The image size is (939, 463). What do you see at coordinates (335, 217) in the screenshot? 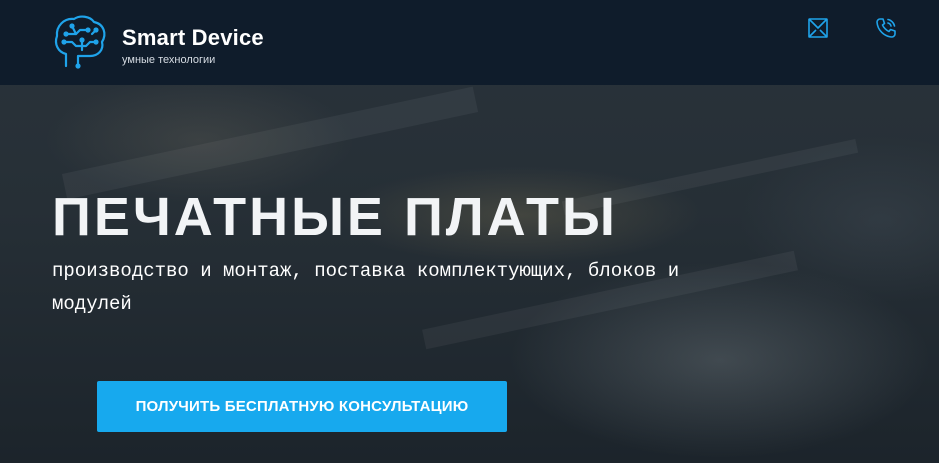
I see `hero-title: ПЕЧАТНЫЕ ПЛАТЫ` at bounding box center [335, 217].